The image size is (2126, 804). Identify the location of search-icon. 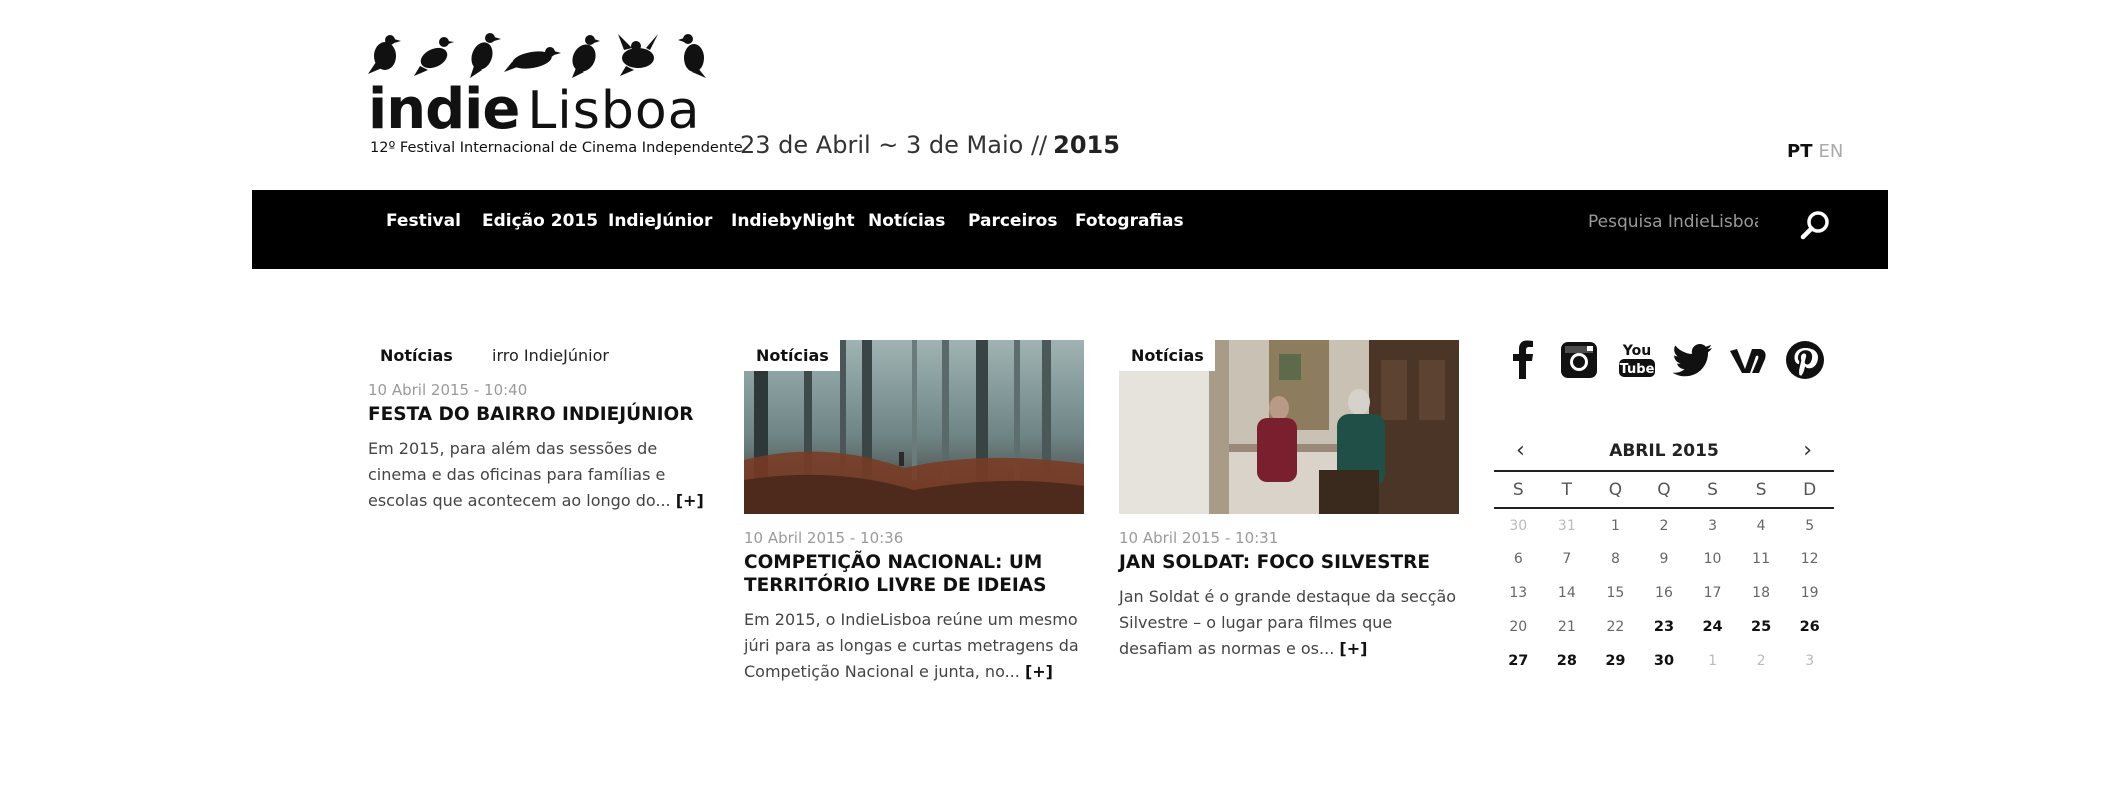
(1815, 226).